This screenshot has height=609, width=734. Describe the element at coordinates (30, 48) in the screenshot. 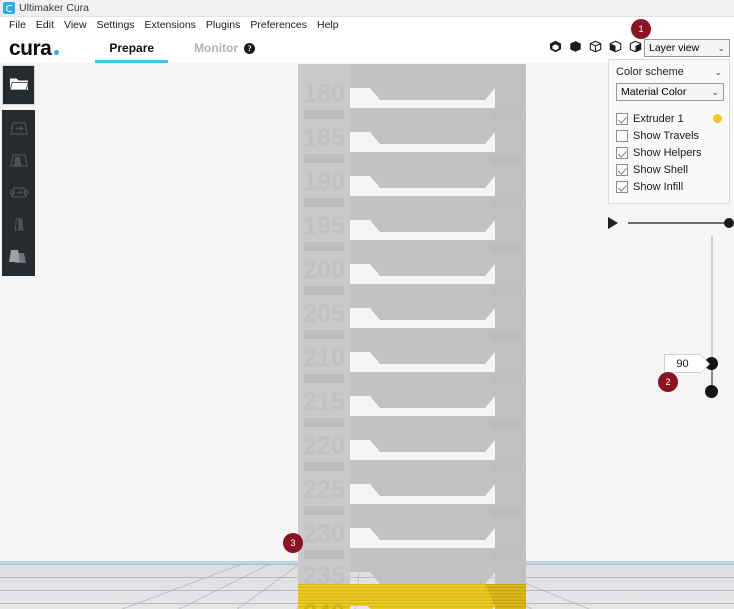

I see `cura-wordmark-text: cura` at that location.